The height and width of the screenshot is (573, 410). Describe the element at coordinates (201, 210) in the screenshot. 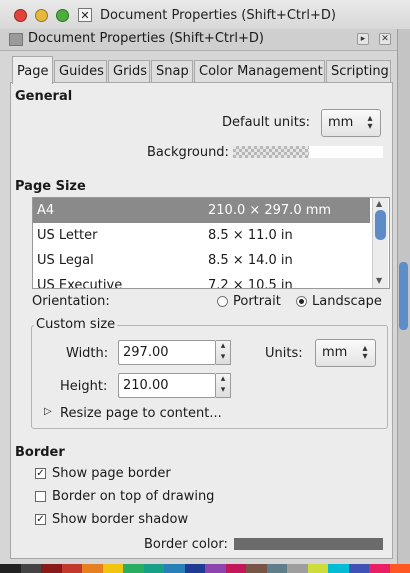

I see `list-item: A4 210.0 × 297.0 mm` at that location.